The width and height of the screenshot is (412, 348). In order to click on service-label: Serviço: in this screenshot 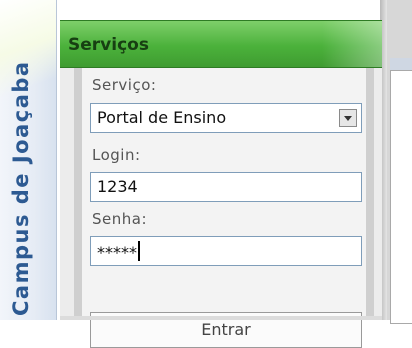, I will do `click(124, 85)`.